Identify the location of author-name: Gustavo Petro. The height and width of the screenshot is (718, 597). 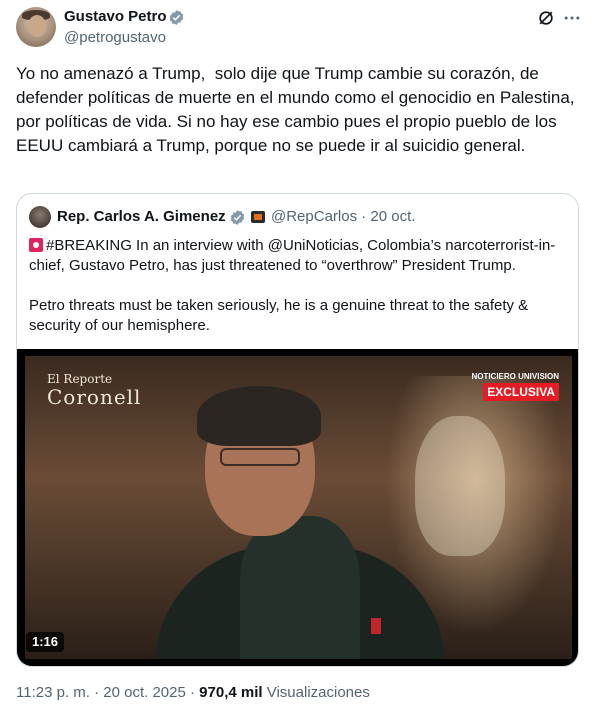
(115, 16).